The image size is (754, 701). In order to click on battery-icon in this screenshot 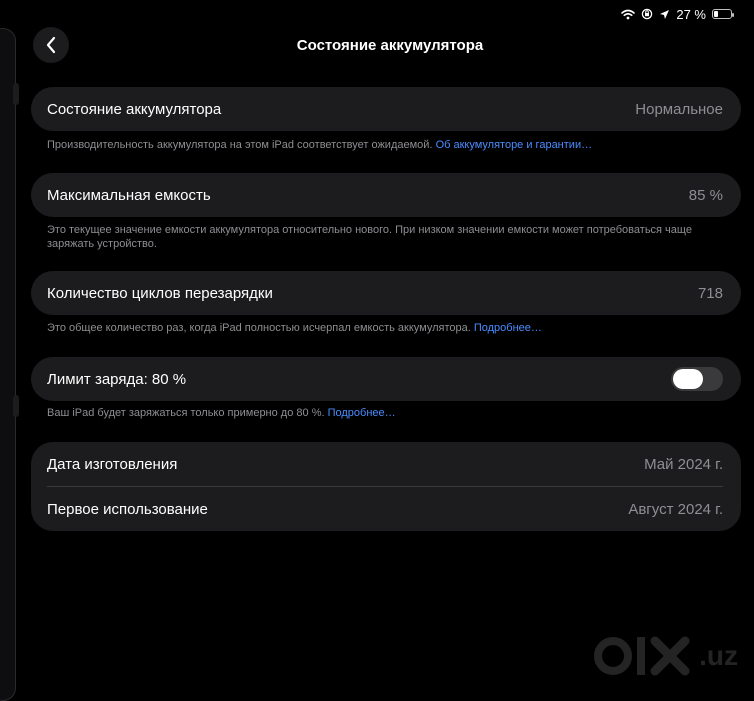, I will do `click(723, 14)`.